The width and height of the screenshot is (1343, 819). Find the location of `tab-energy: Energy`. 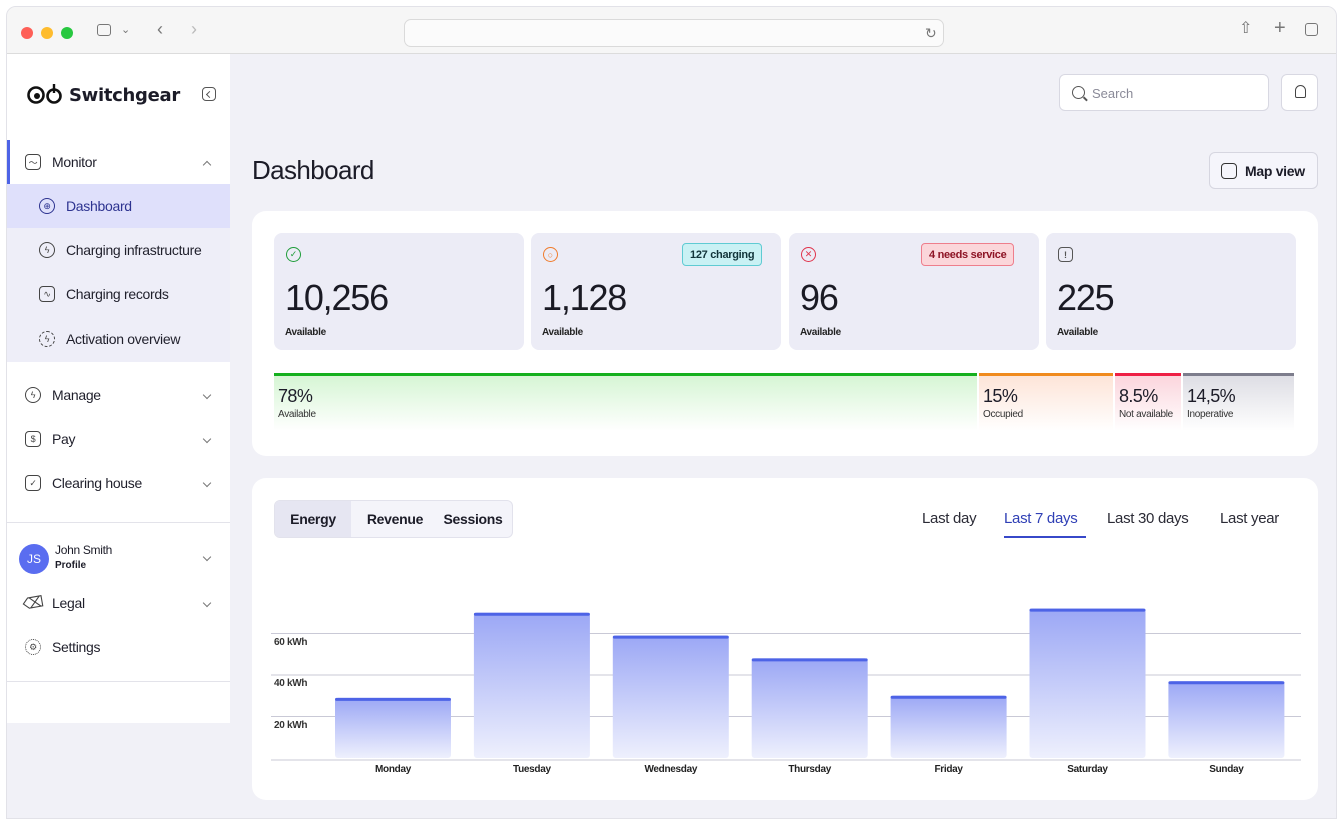

tab-energy: Energy is located at coordinates (313, 519).